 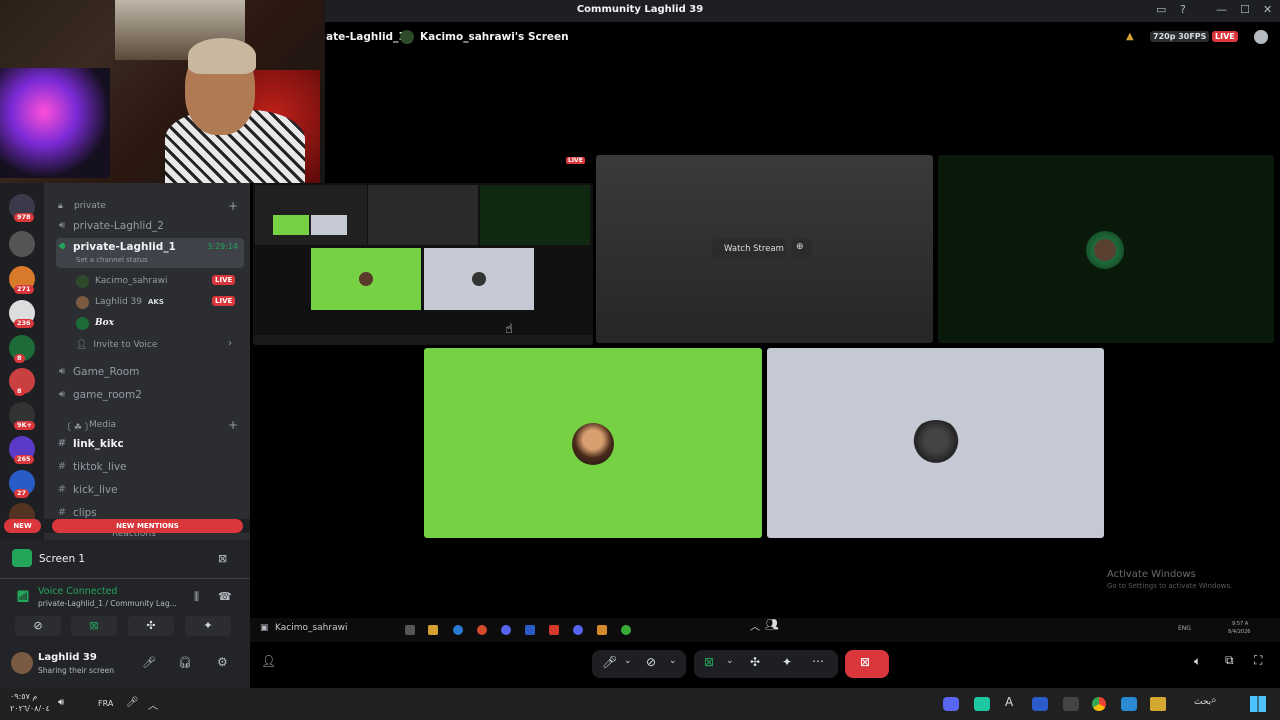 I want to click on member-laghlid: Laghlid 39 AKS, so click(x=120, y=302).